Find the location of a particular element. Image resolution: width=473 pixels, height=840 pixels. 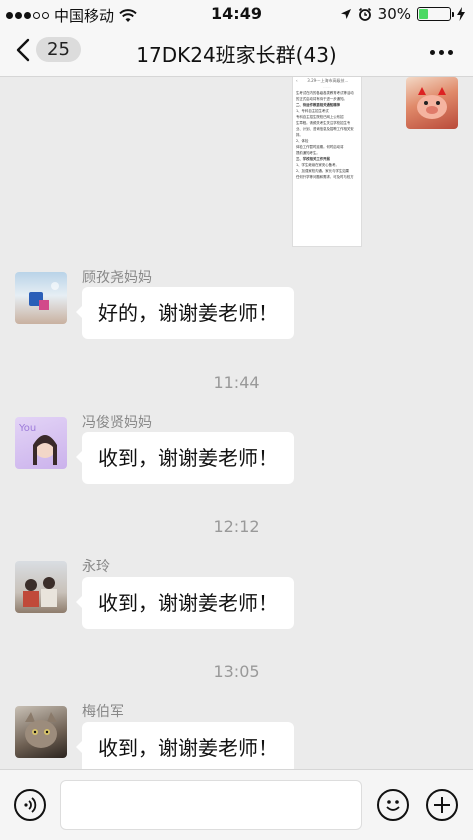

timestamp: 11:44 is located at coordinates (236, 382).